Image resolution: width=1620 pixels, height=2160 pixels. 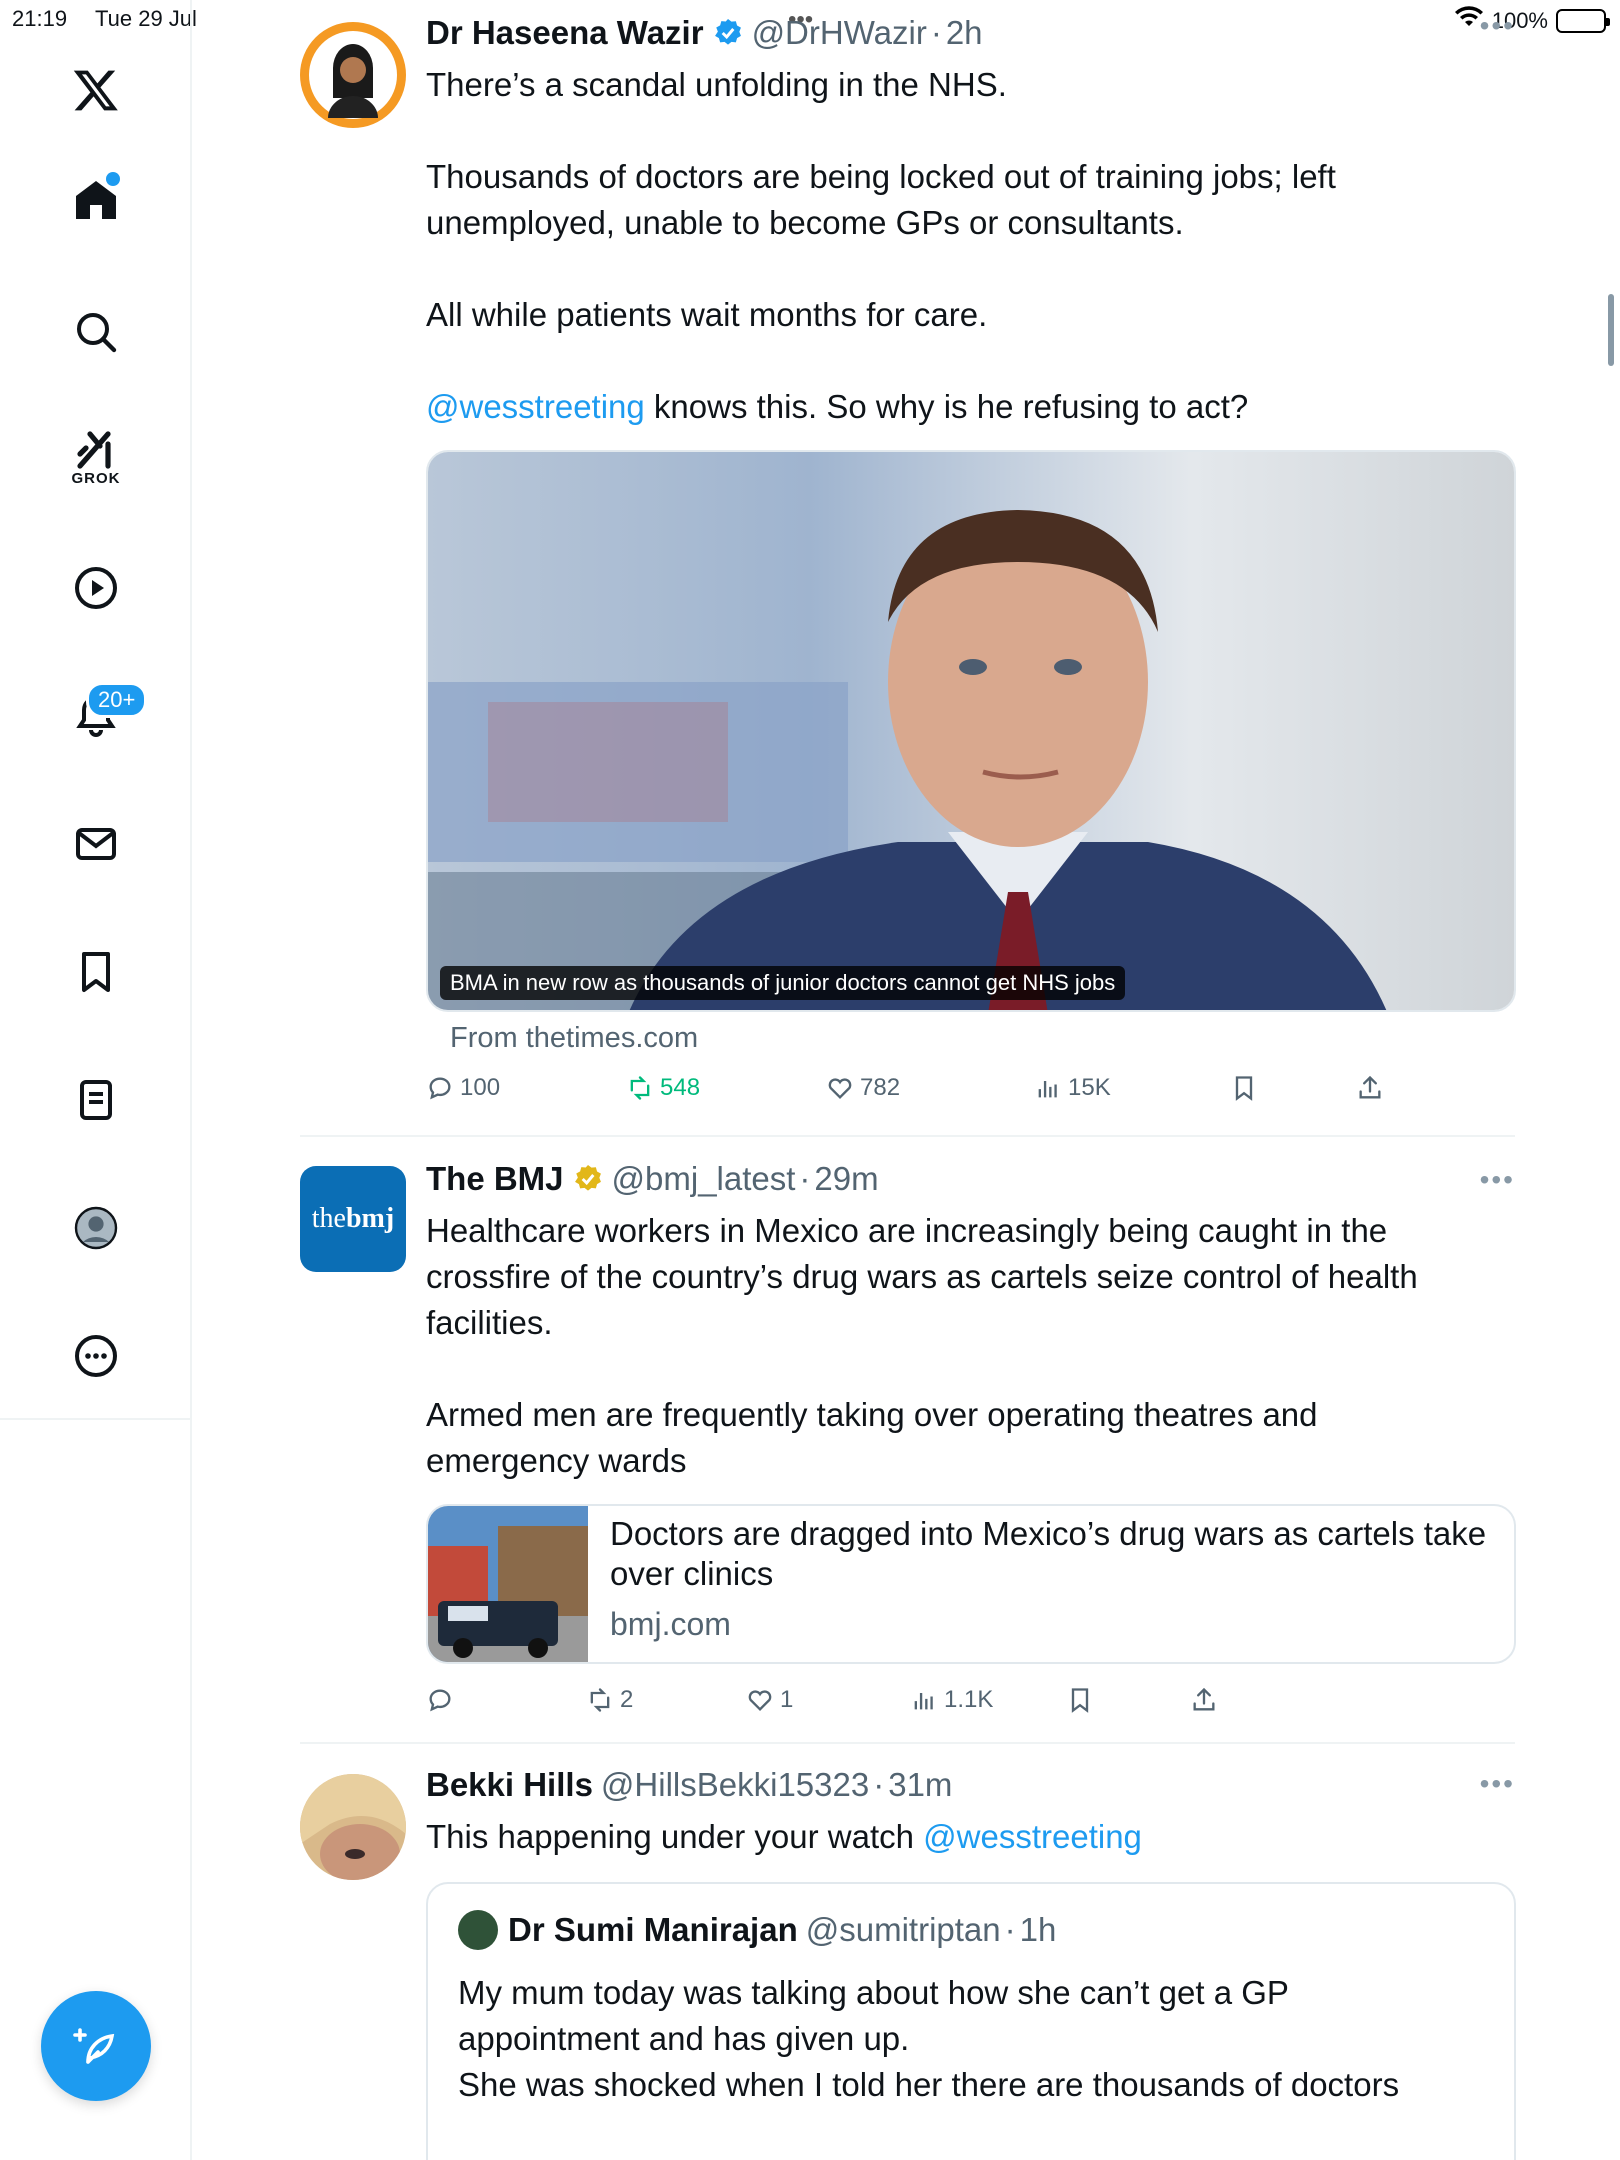 What do you see at coordinates (96, 1100) in the screenshot?
I see `lists-icon` at bounding box center [96, 1100].